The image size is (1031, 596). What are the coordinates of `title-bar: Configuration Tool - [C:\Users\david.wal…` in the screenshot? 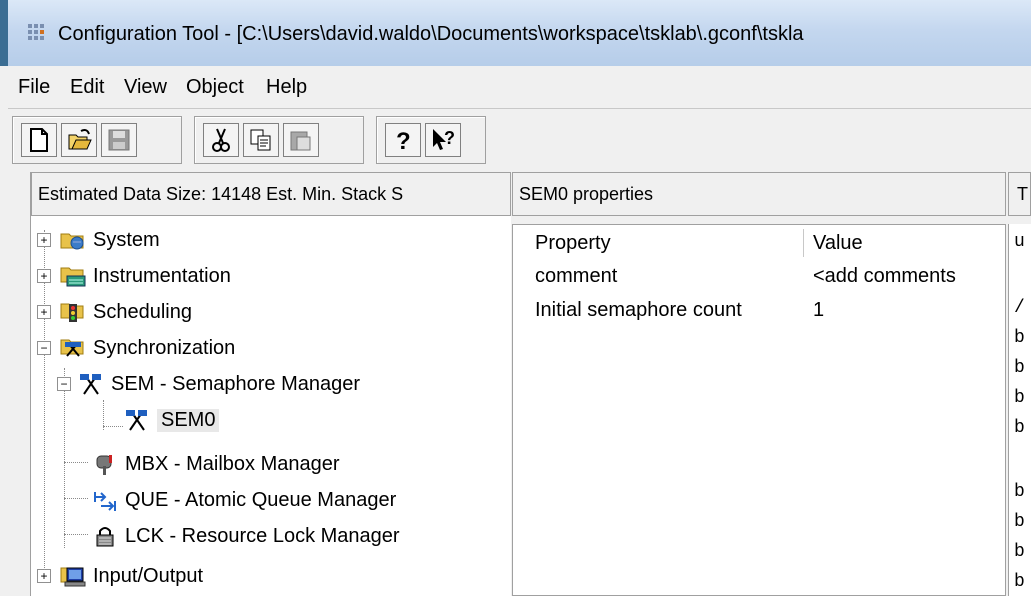 It's located at (515, 33).